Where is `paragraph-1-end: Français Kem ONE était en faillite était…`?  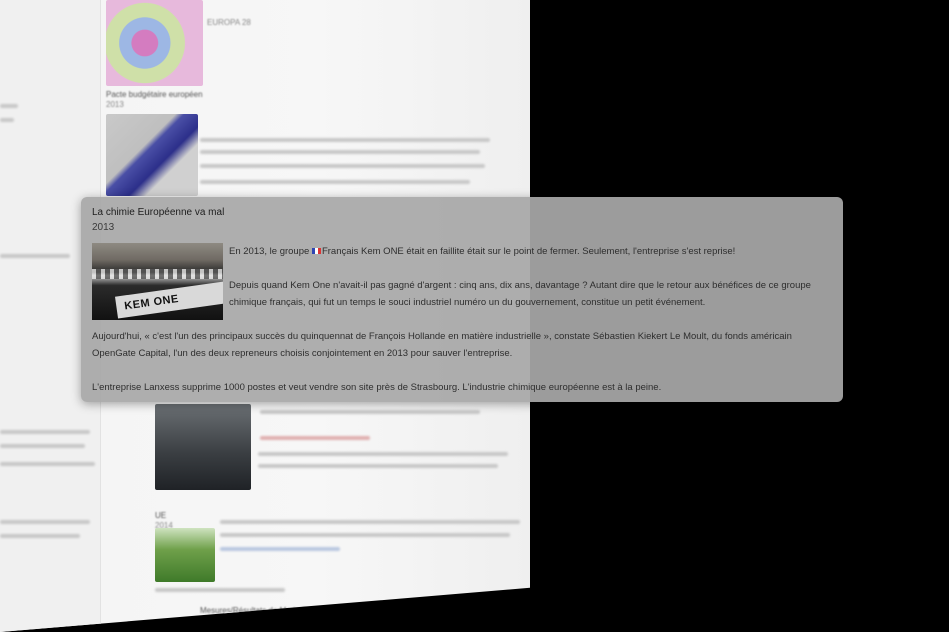 paragraph-1-end: Français Kem ONE était en faillite était… is located at coordinates (528, 251).